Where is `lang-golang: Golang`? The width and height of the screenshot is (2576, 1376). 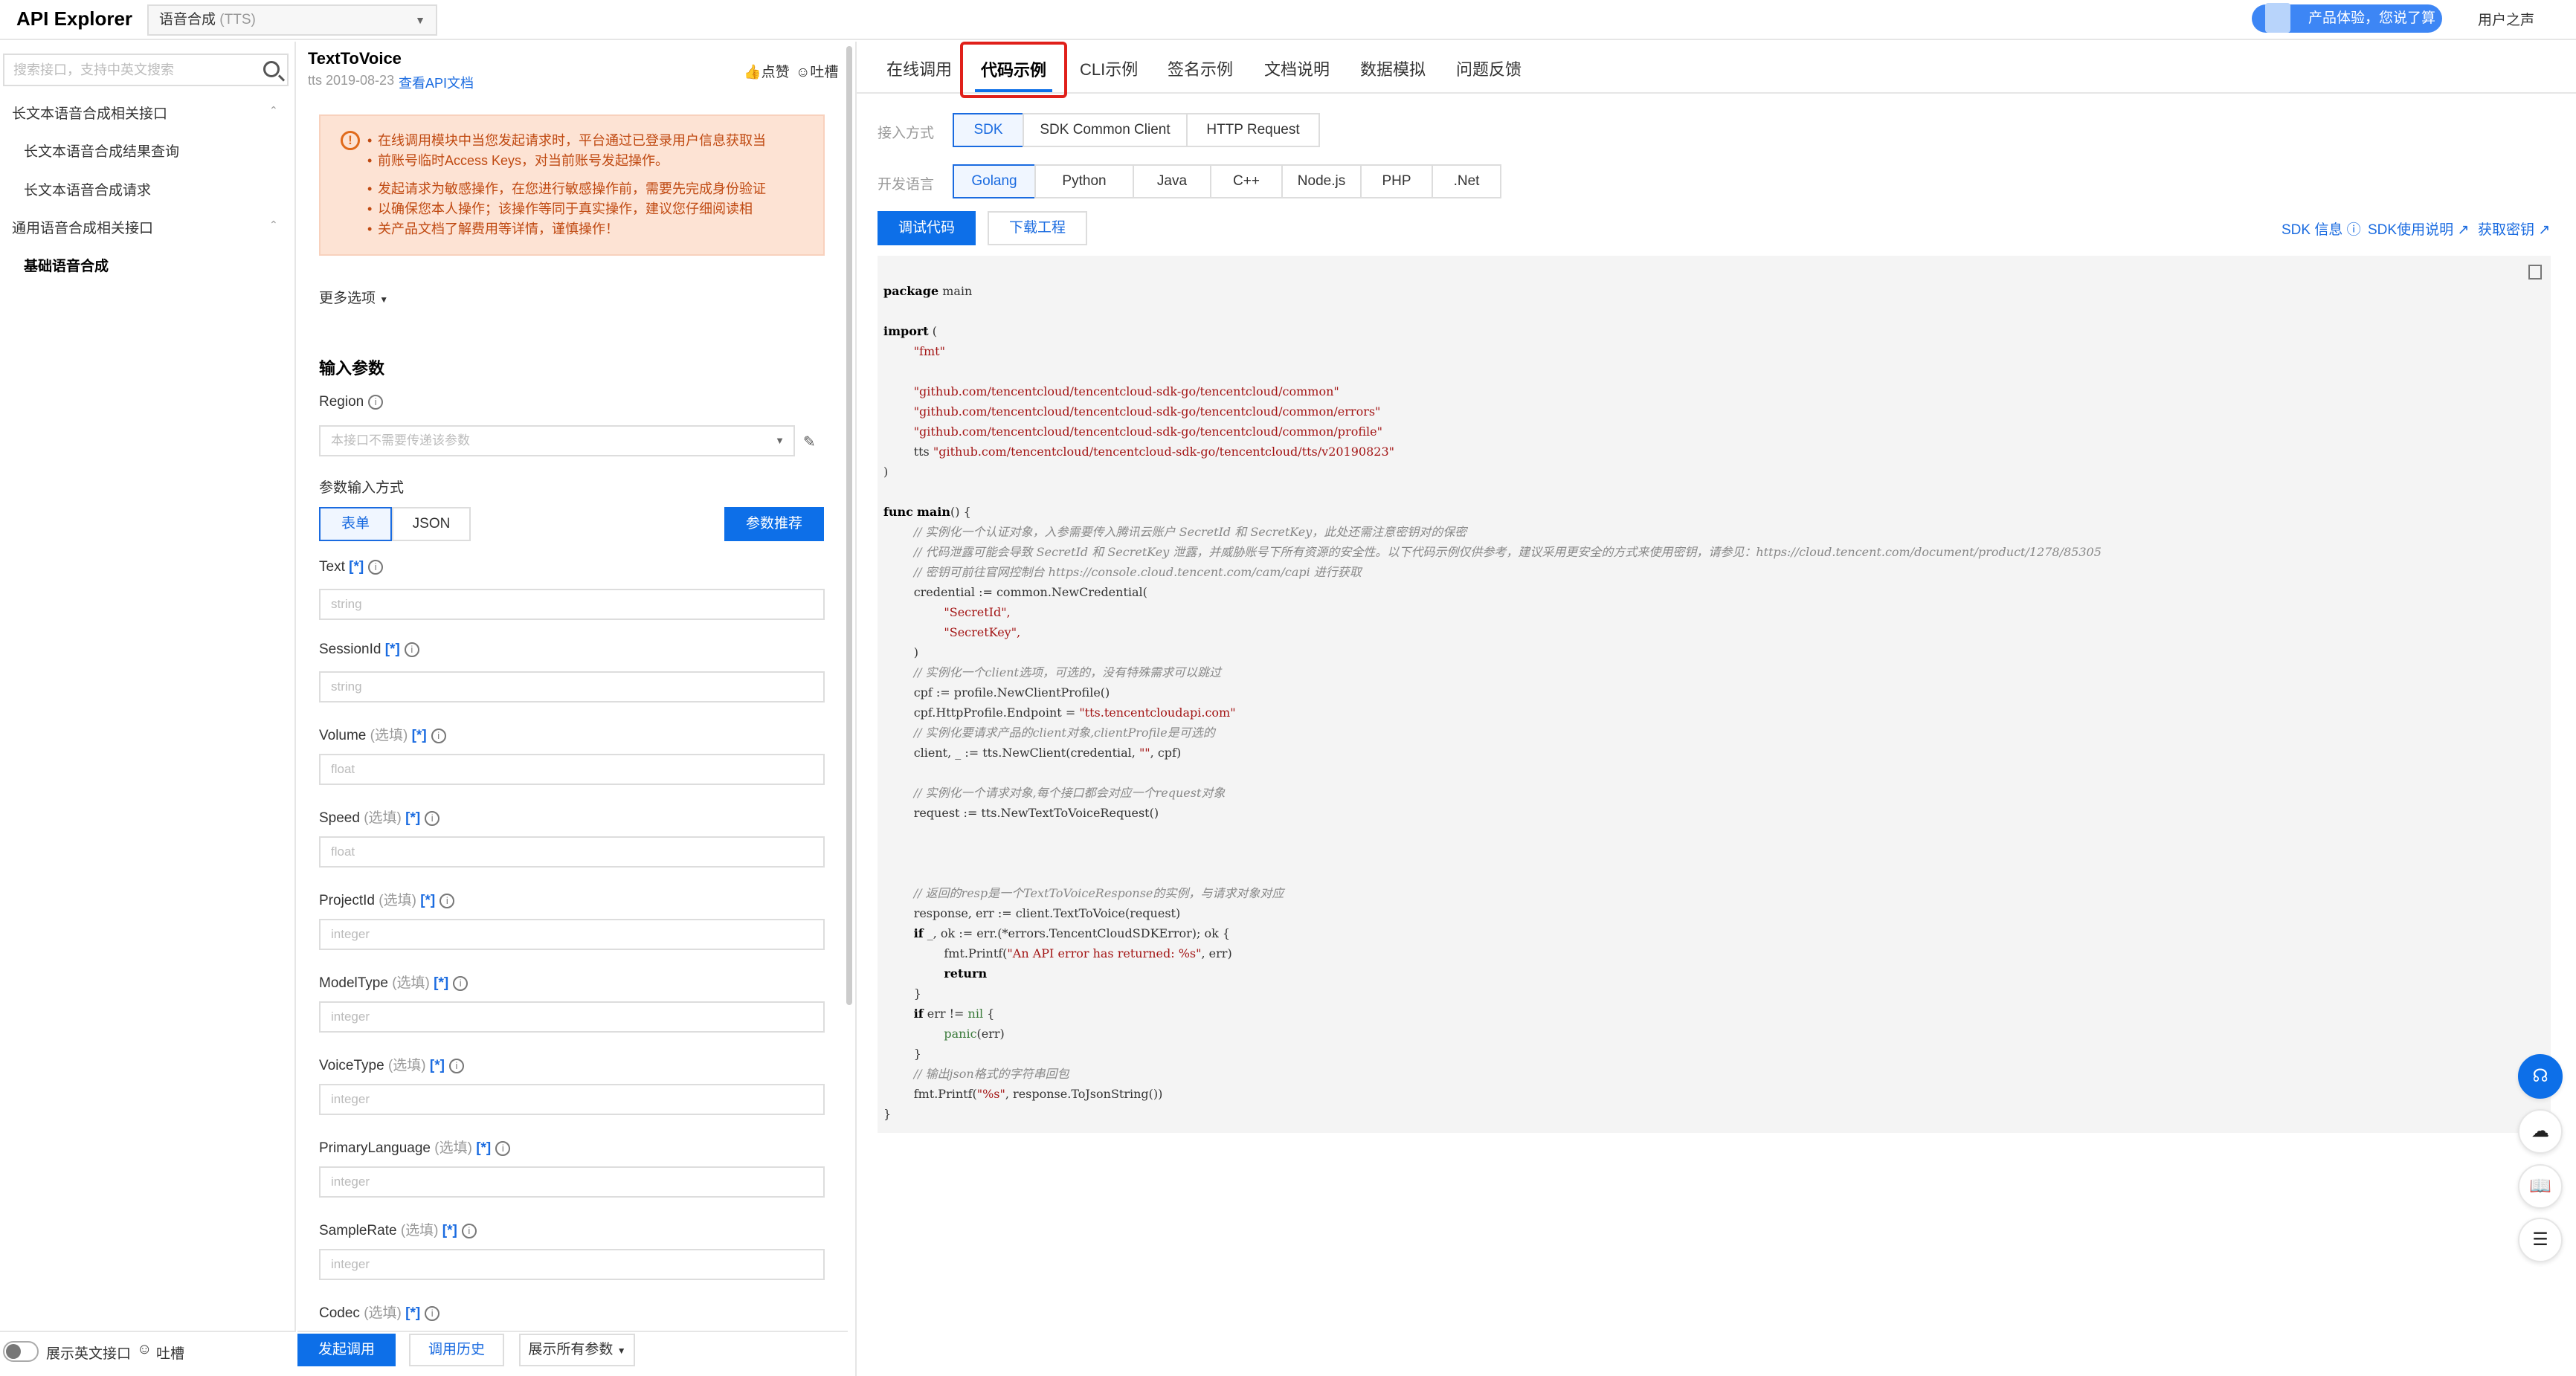 lang-golang: Golang is located at coordinates (994, 181).